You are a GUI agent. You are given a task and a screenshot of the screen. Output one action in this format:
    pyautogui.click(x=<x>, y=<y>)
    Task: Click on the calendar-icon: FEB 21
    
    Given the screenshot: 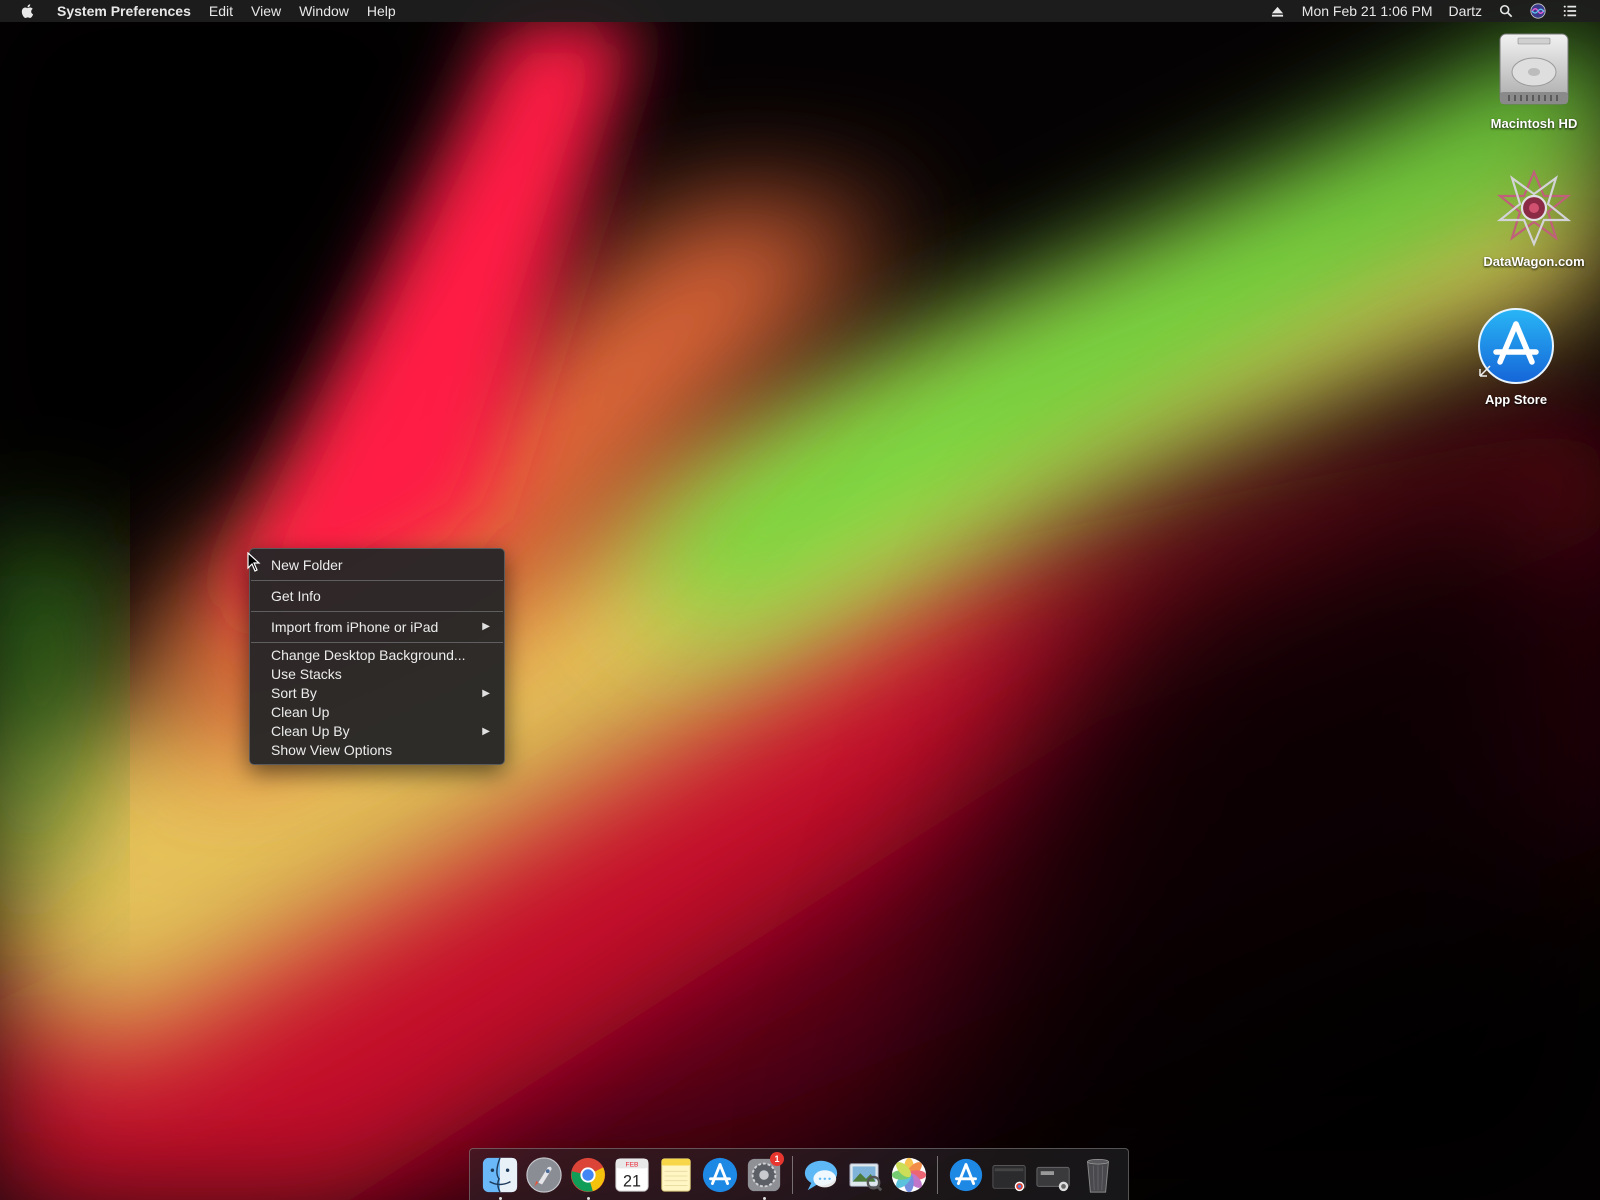 What is the action you would take?
    pyautogui.click(x=632, y=1174)
    